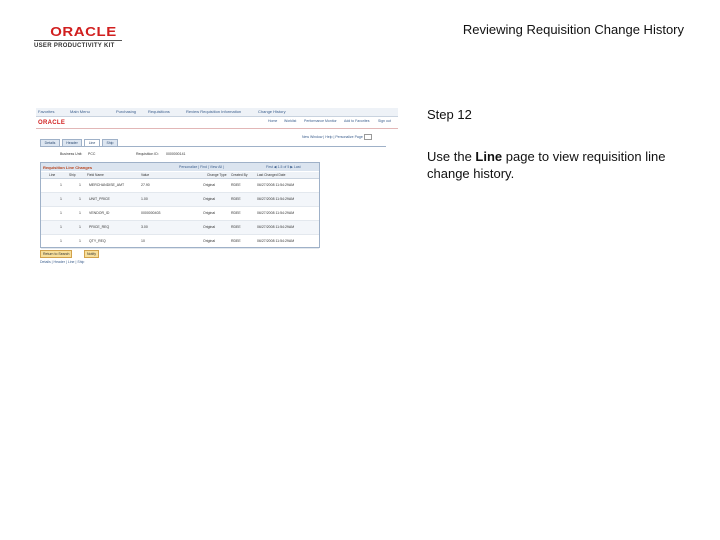  I want to click on page-link-bar: New Window | Help | Personalize Page, so click(337, 137).